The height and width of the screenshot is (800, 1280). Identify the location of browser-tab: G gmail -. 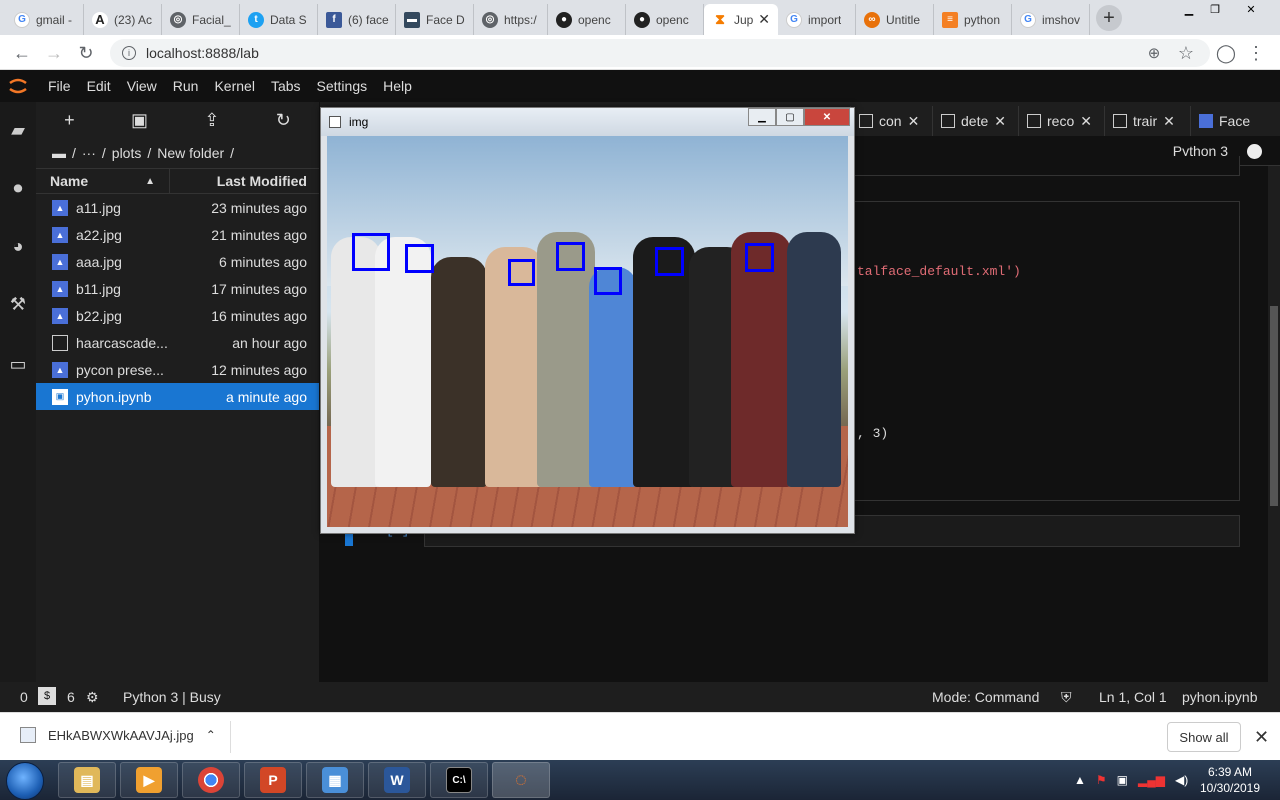
(45, 19).